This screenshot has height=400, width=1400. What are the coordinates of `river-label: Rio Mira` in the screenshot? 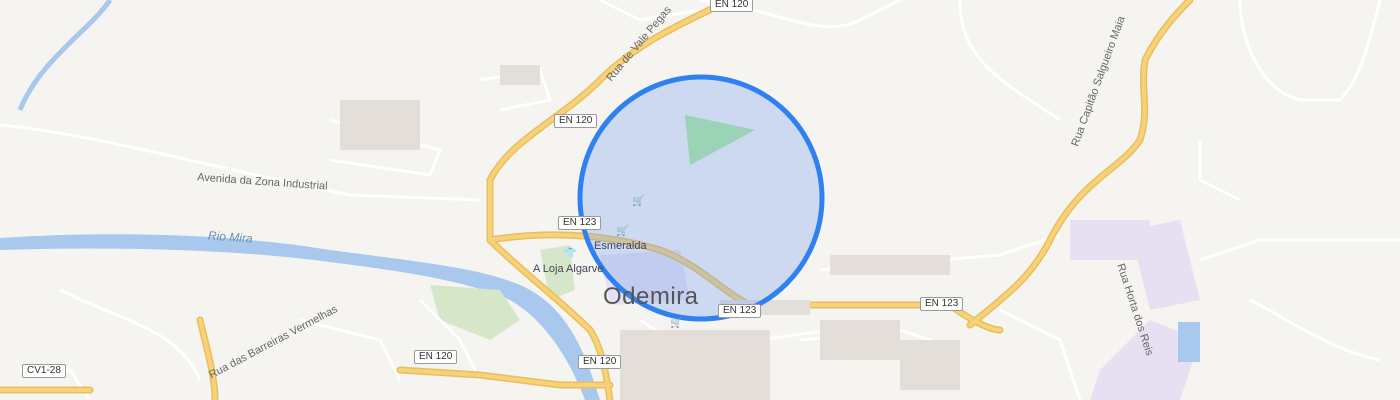 It's located at (230, 237).